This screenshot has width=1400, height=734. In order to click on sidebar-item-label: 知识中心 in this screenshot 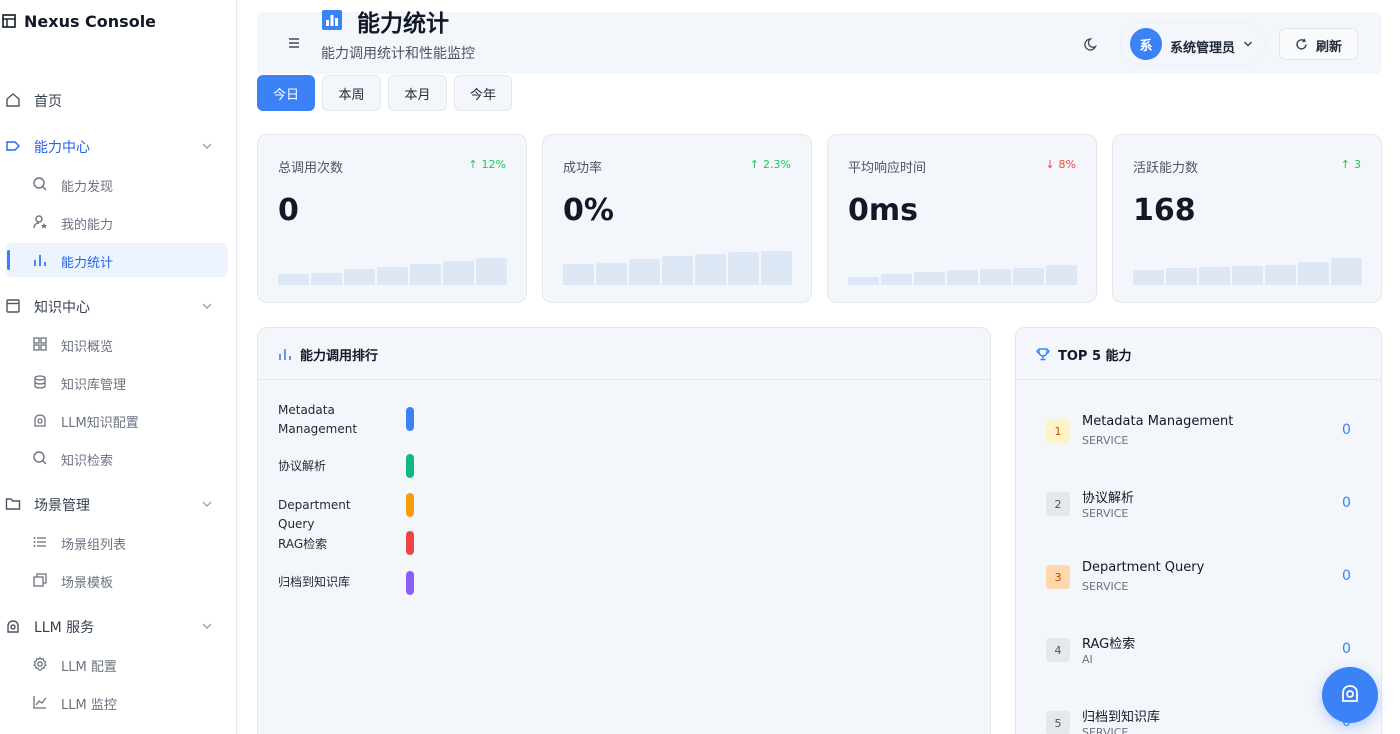, I will do `click(62, 308)`.